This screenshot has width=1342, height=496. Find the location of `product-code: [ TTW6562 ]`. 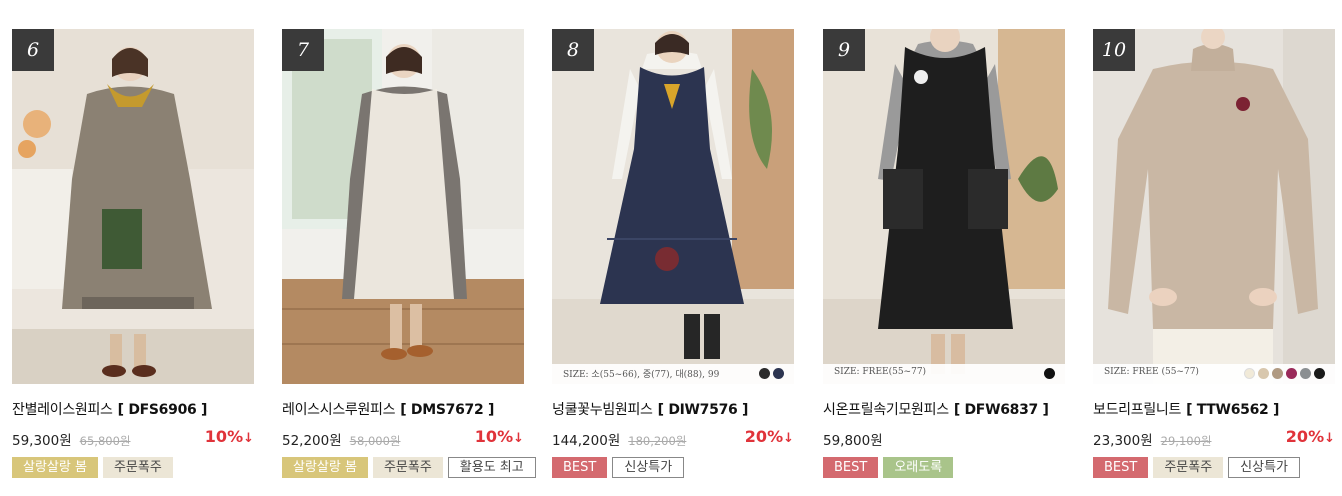

product-code: [ TTW6562 ] is located at coordinates (1232, 410).